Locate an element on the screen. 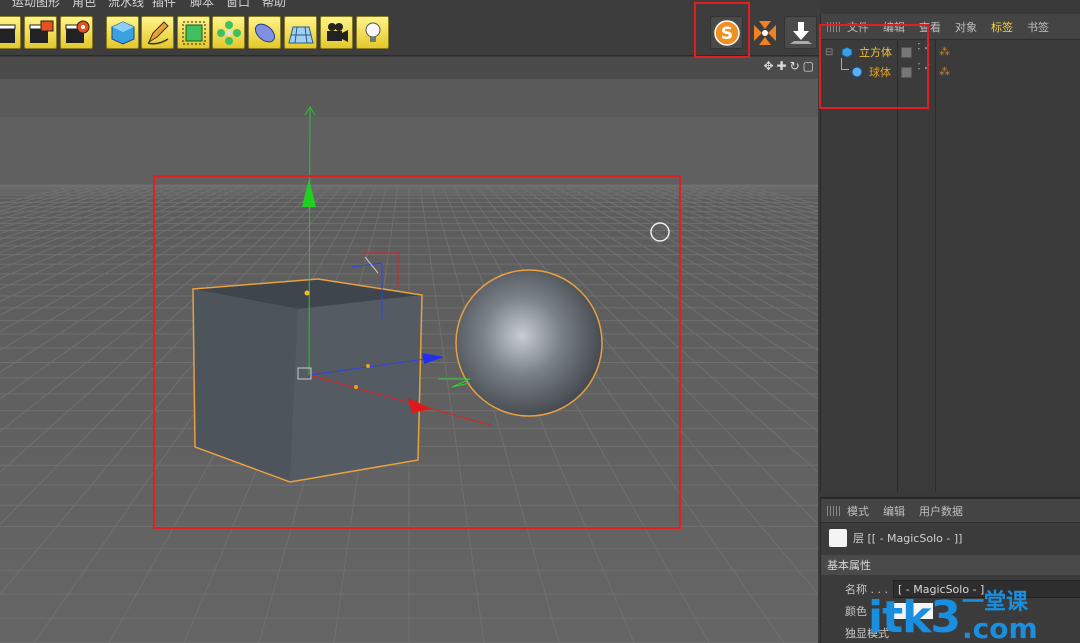  cloner-button is located at coordinates (228, 32).